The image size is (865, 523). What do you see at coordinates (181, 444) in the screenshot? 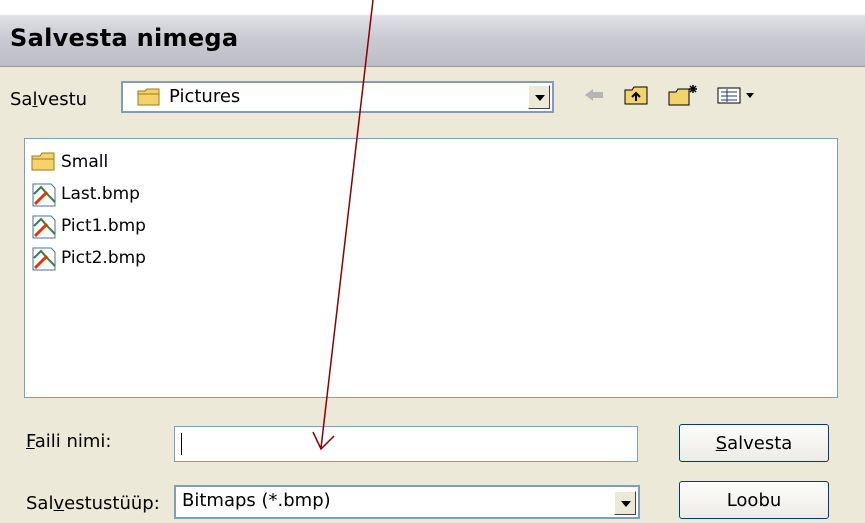
I see `text-cursor` at bounding box center [181, 444].